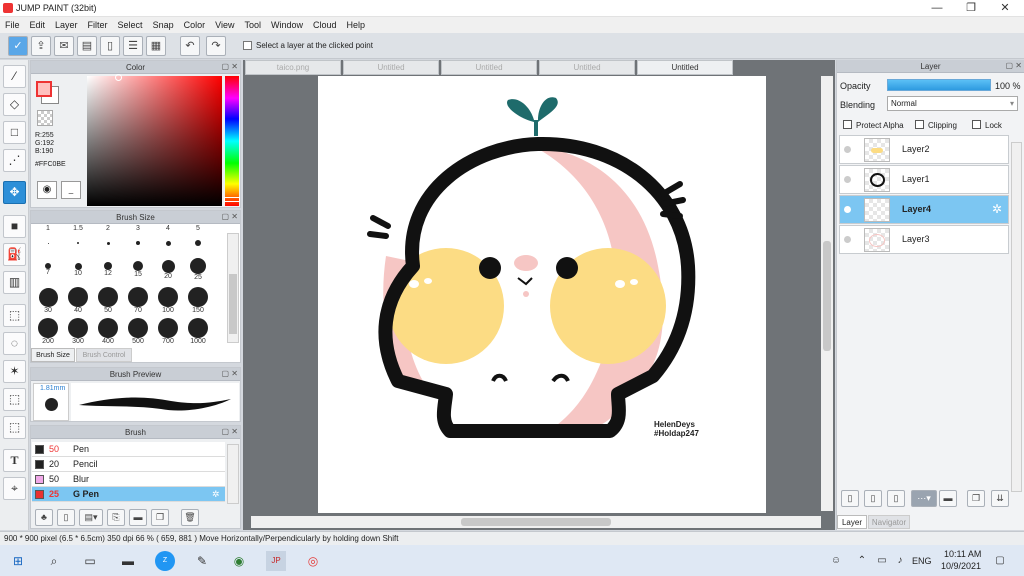  I want to click on text-tool-icon: T, so click(14, 460).